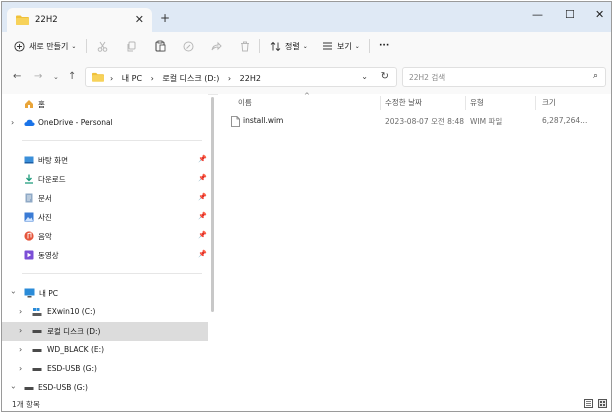 The width and height of the screenshot is (615, 415). What do you see at coordinates (29, 160) in the screenshot?
I see `desktop-icon` at bounding box center [29, 160].